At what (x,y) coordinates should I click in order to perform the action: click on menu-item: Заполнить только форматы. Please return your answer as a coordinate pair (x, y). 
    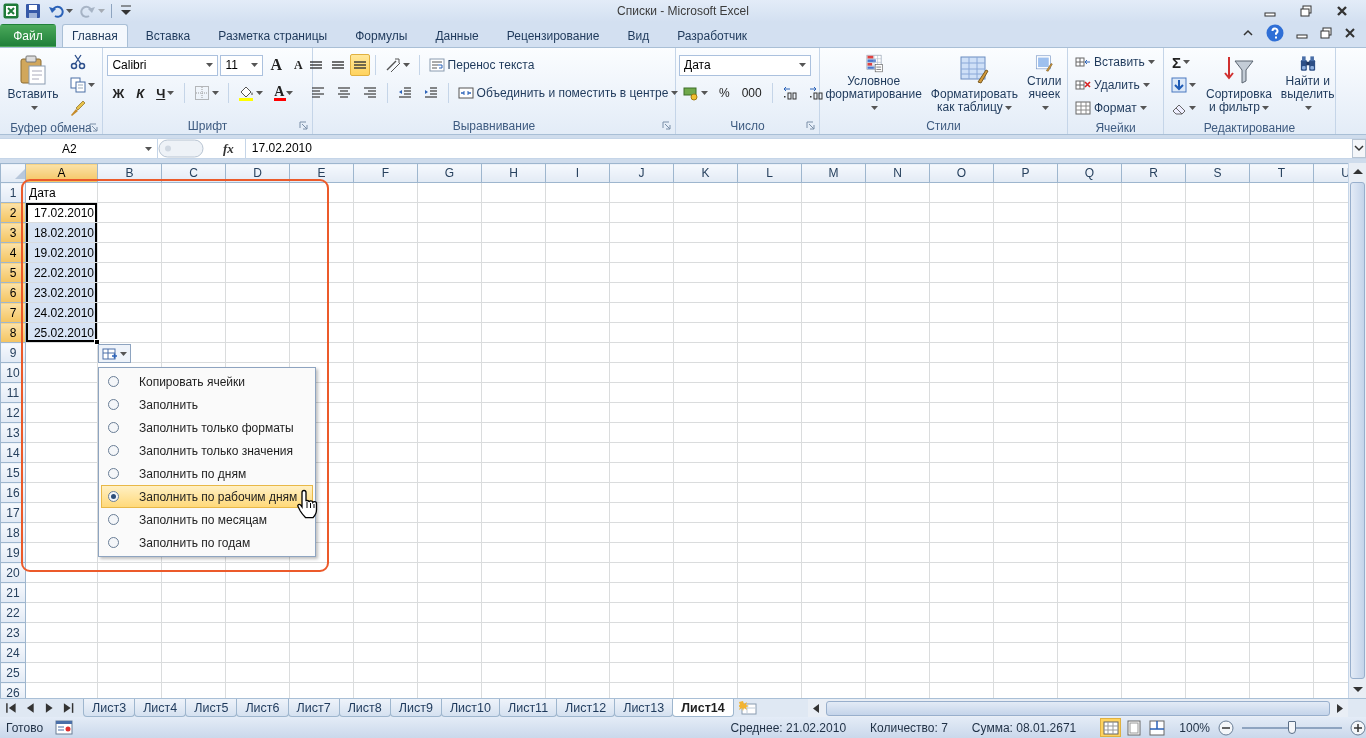
    Looking at the image, I should click on (207, 427).